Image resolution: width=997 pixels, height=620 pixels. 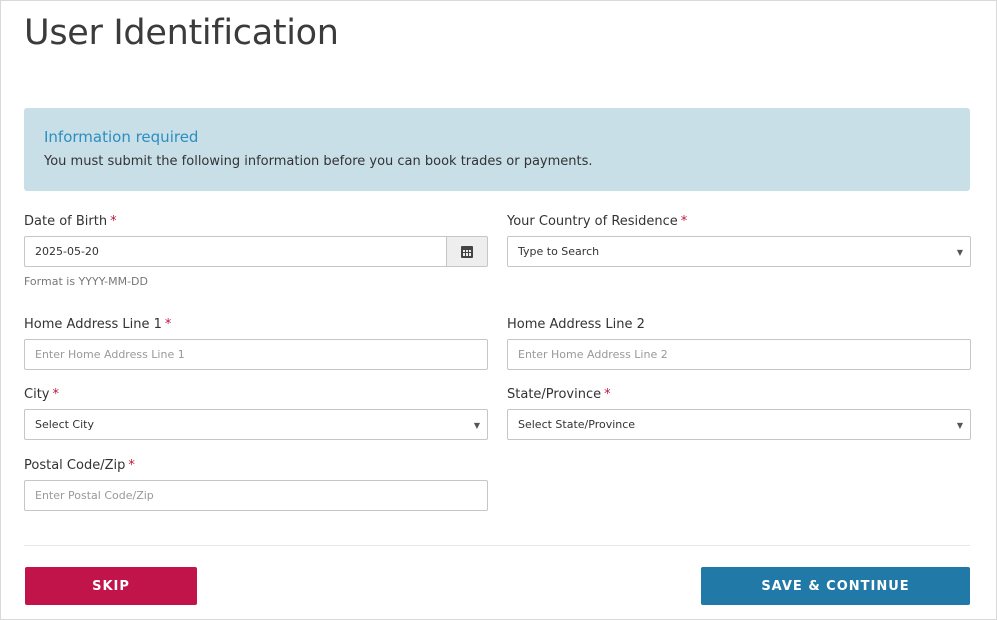 I want to click on alert-title: Information required, so click(x=121, y=137).